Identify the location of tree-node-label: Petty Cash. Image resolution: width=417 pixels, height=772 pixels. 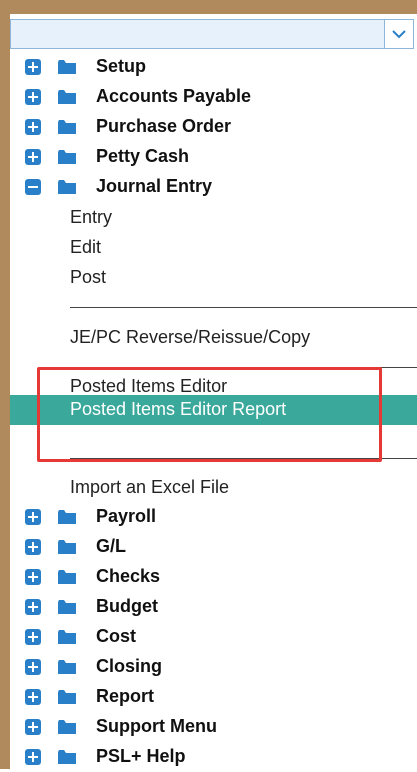
(143, 156).